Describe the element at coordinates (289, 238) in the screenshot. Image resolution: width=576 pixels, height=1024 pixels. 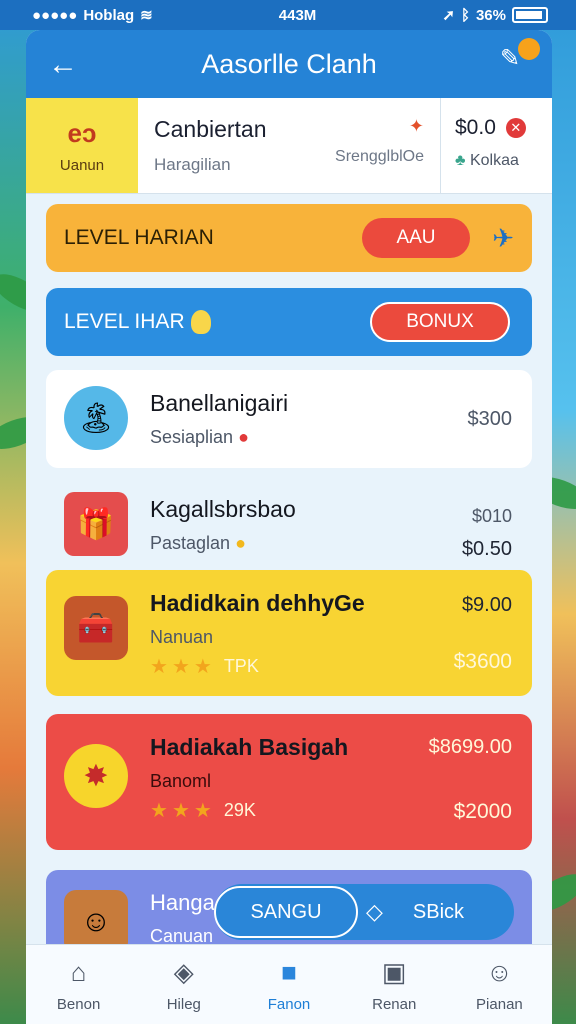
I see `level-bar-daily: LEVEL HARIAN AAU ✈` at that location.